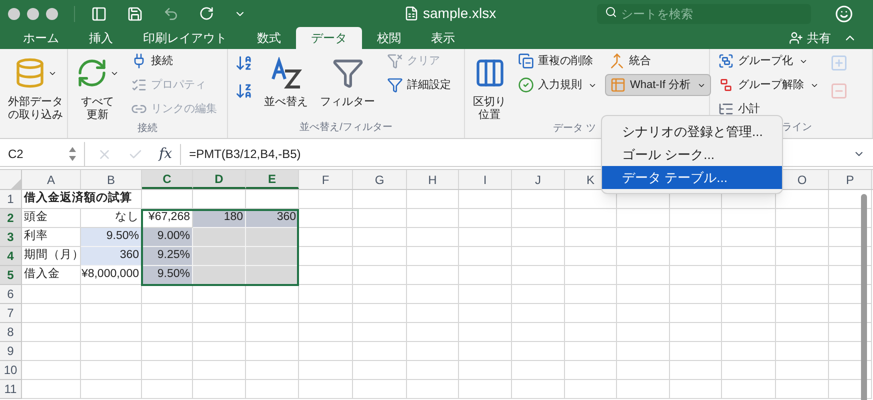 This screenshot has width=873, height=400. Describe the element at coordinates (329, 38) in the screenshot. I see `ribbon-tab: データ` at that location.